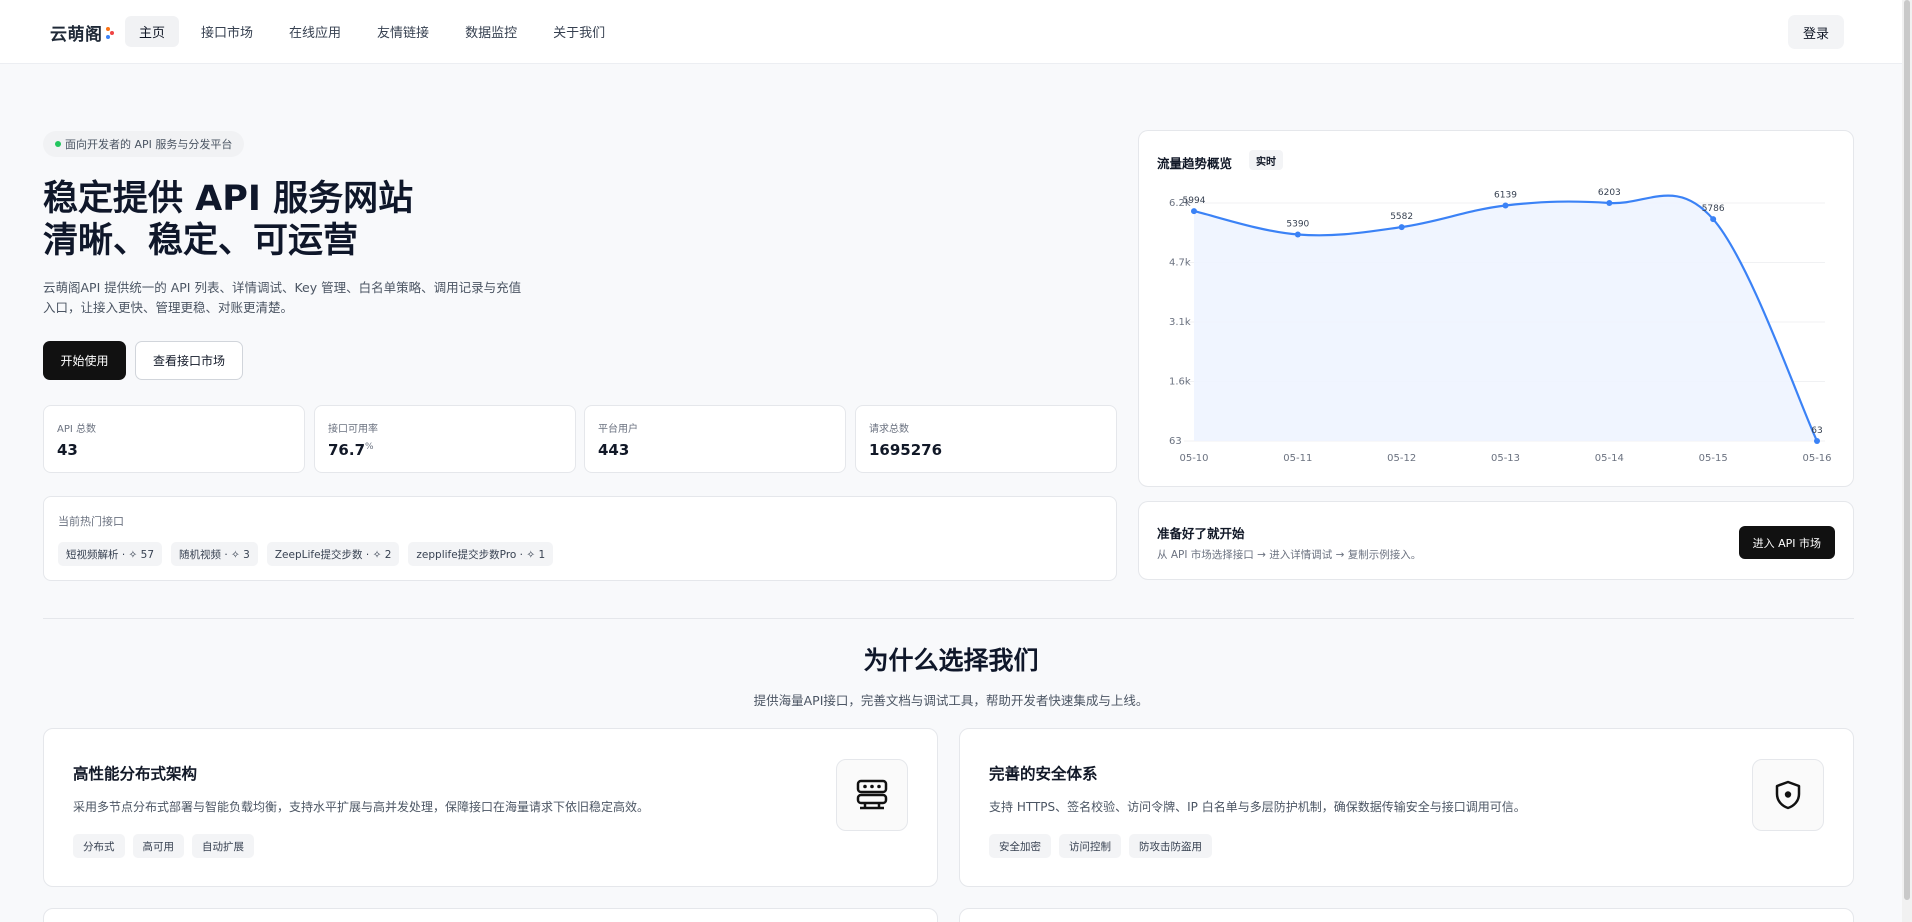 The height and width of the screenshot is (922, 1912). I want to click on x-tick-label: 05-15, so click(1713, 458).